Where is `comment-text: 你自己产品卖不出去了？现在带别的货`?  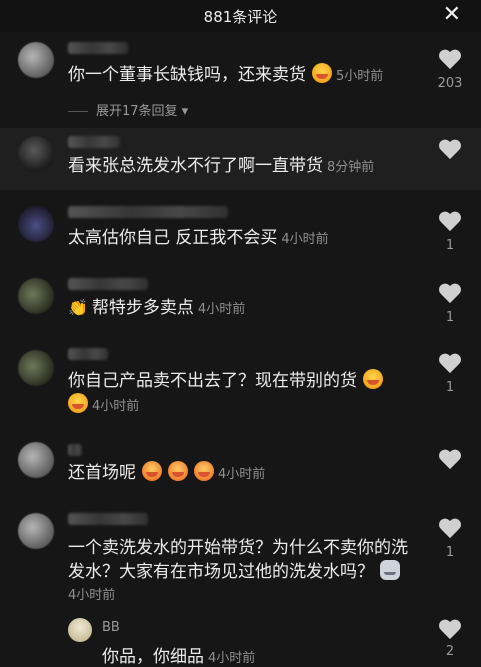 comment-text: 你自己产品卖不出去了？现在带别的货 is located at coordinates (225, 381).